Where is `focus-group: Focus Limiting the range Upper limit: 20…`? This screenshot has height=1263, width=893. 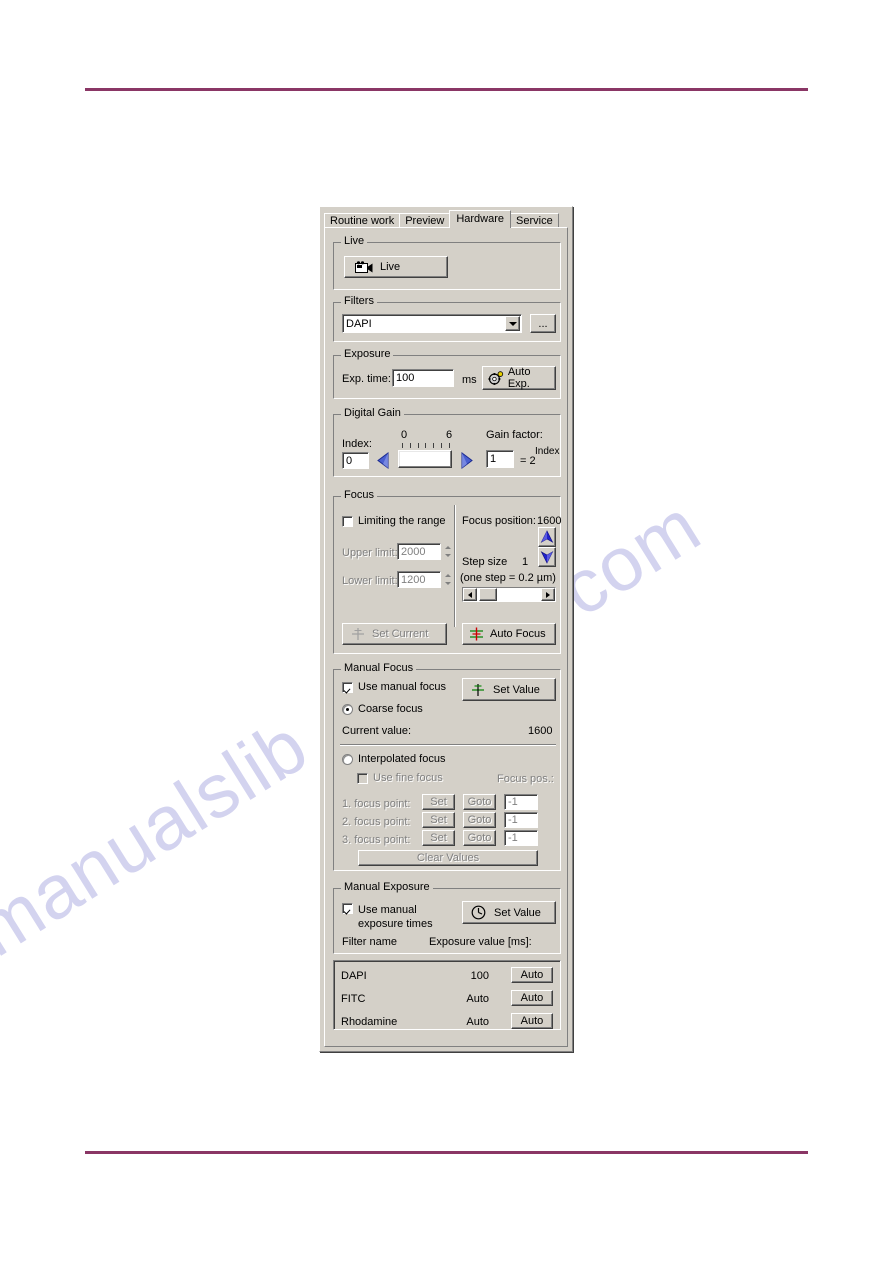 focus-group: Focus Limiting the range Upper limit: 20… is located at coordinates (447, 572).